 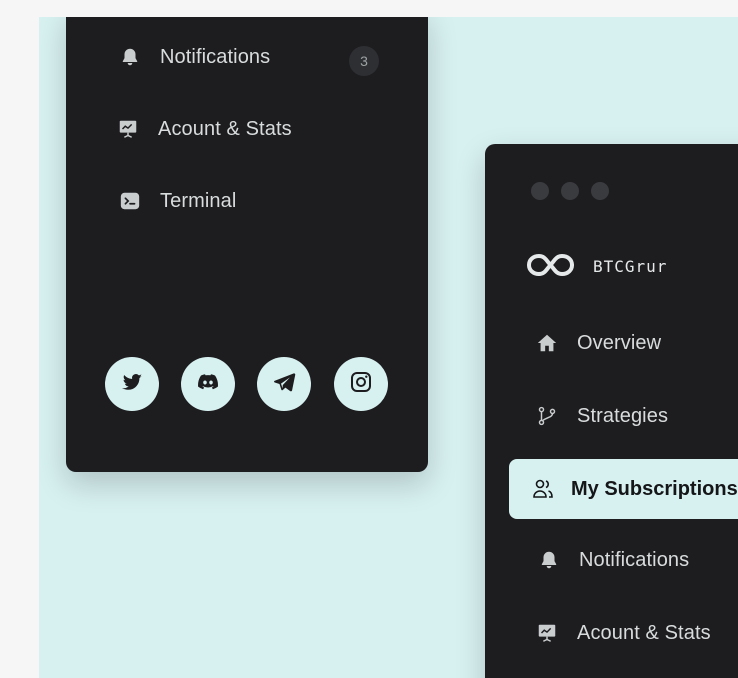 I want to click on home-icon, so click(x=547, y=343).